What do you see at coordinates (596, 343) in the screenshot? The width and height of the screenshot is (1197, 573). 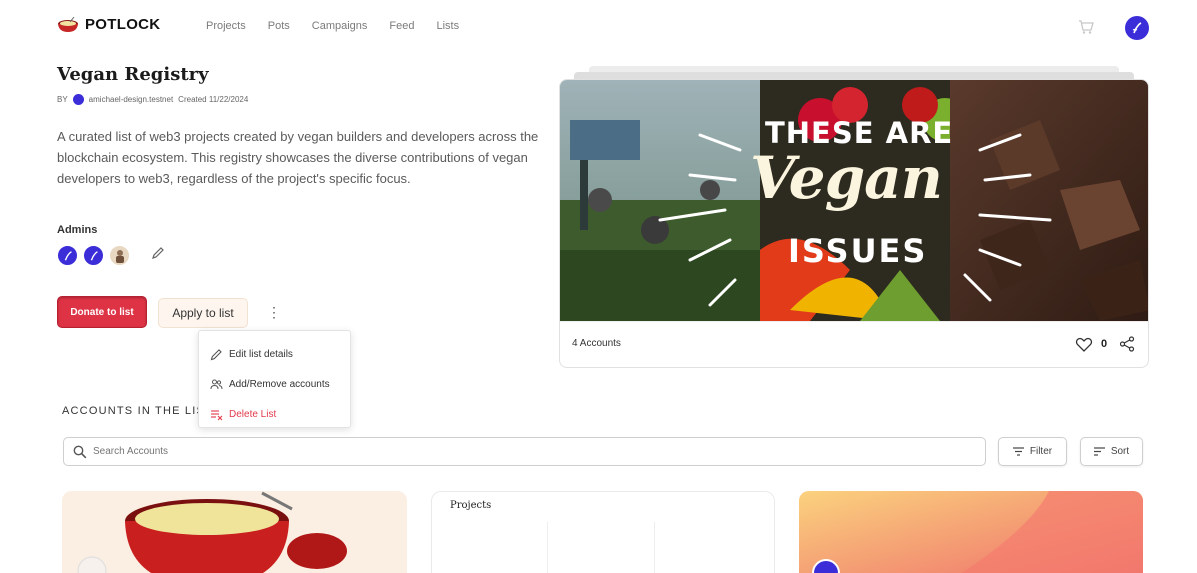 I see `accounts-count: 4 Accounts` at bounding box center [596, 343].